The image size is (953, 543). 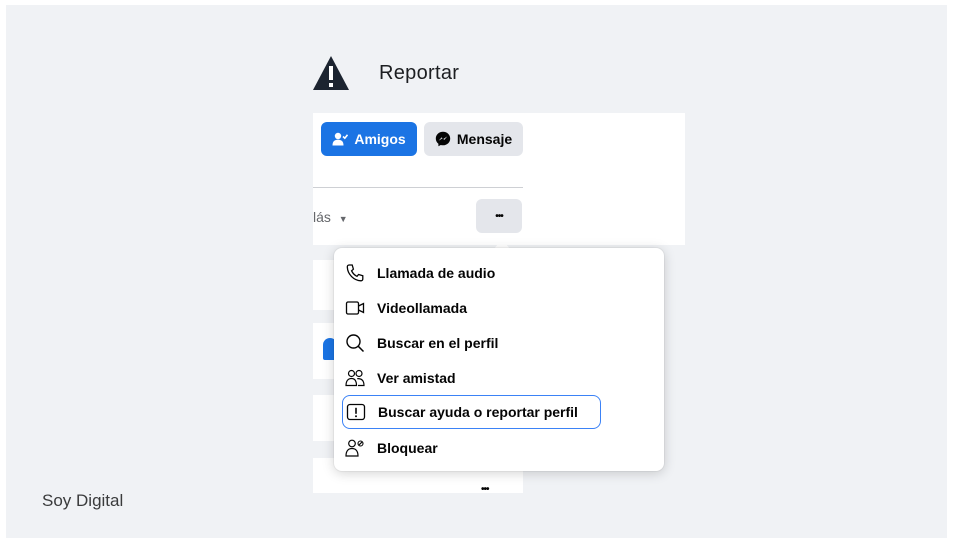 I want to click on menu-item-block: Bloquear, so click(x=391, y=448).